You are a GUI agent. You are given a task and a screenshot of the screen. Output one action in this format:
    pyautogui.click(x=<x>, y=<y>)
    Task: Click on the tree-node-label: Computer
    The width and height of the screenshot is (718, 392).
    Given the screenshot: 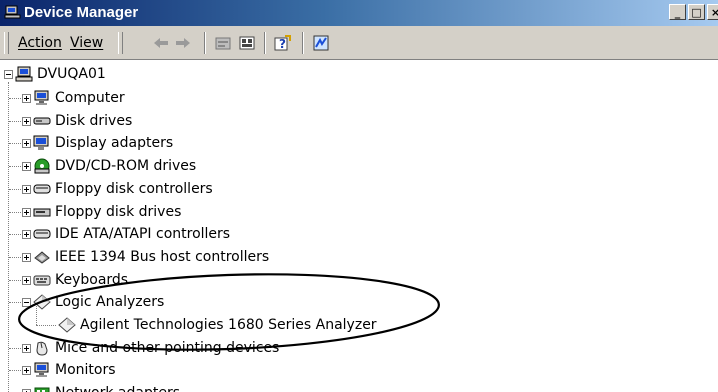 What is the action you would take?
    pyautogui.click(x=90, y=98)
    